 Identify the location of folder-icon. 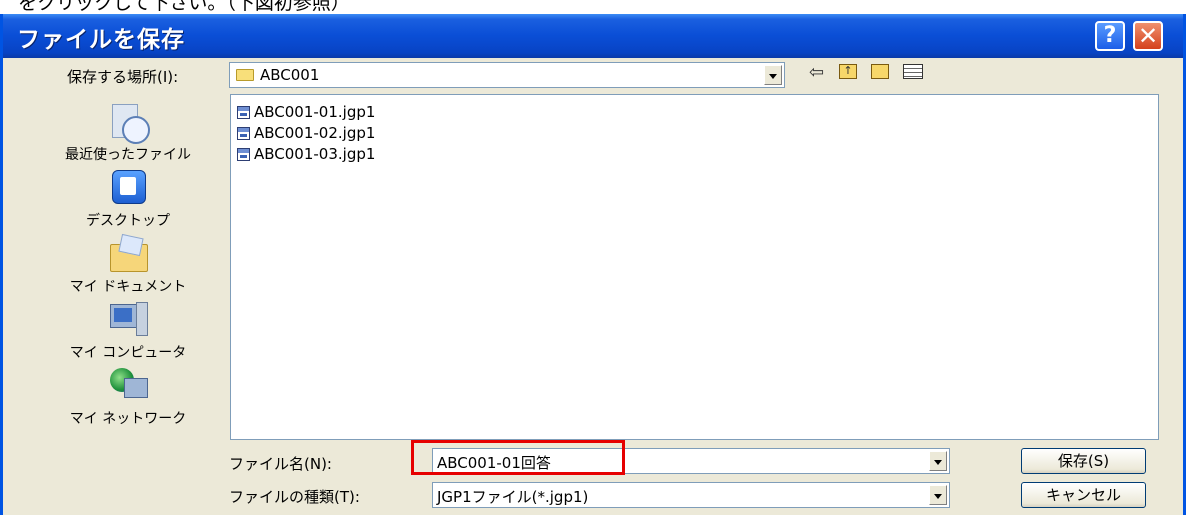
(245, 75).